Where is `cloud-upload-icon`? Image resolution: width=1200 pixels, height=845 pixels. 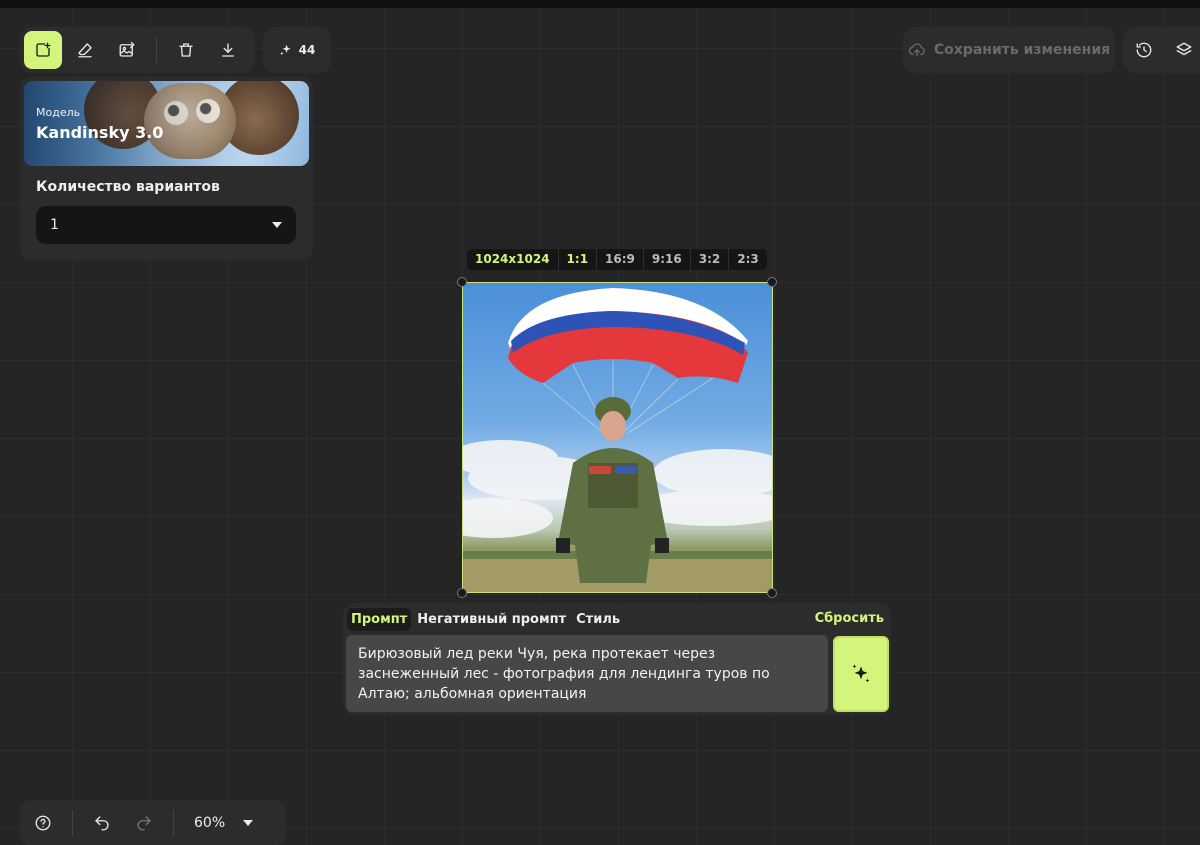 cloud-upload-icon is located at coordinates (916, 50).